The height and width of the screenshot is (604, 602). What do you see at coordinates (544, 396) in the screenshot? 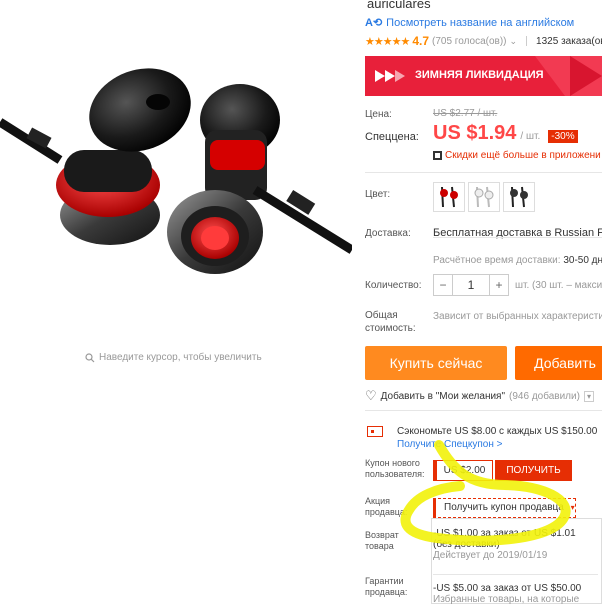
I see `wishlist-count: (946 добавили)` at bounding box center [544, 396].